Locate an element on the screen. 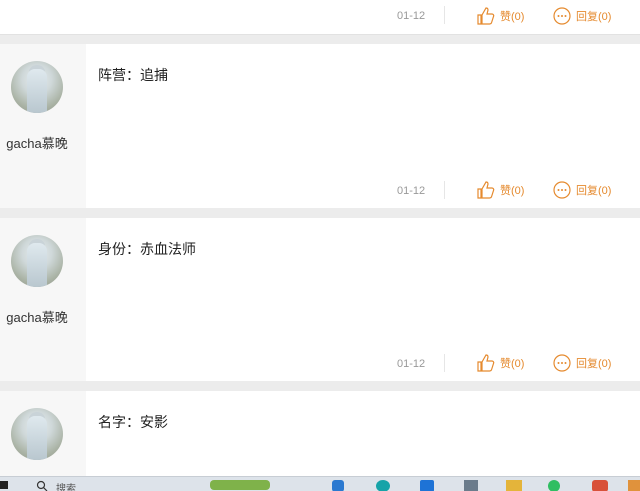  post-content: 名字：安影 is located at coordinates (133, 422).